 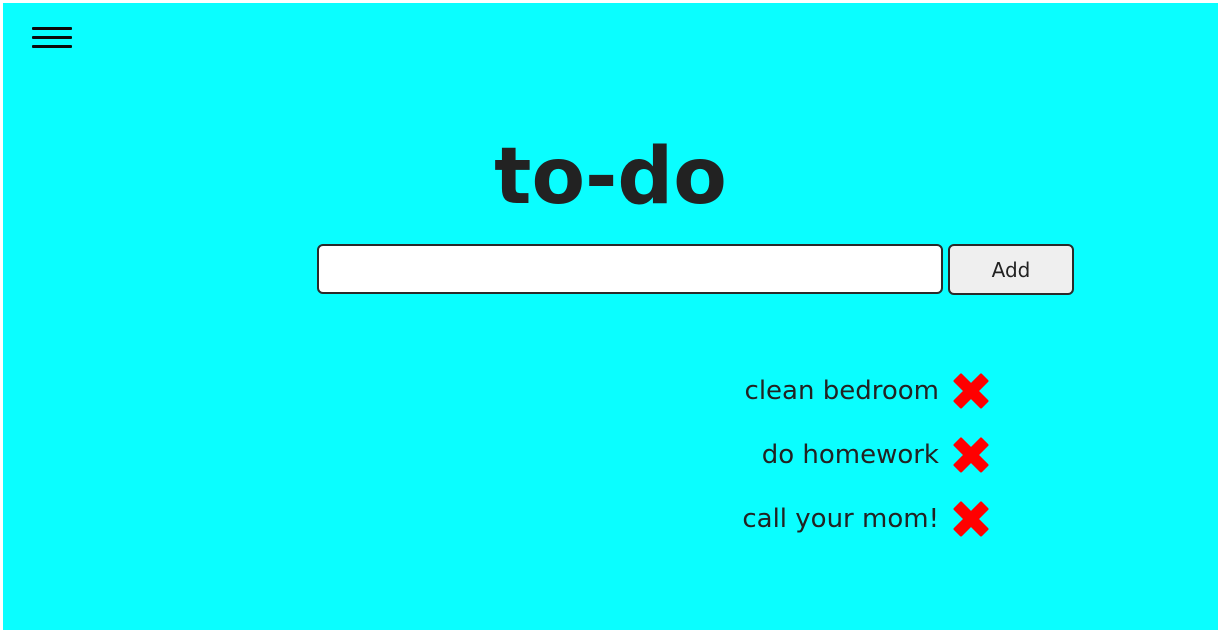 I want to click on todo-input, so click(x=630, y=269).